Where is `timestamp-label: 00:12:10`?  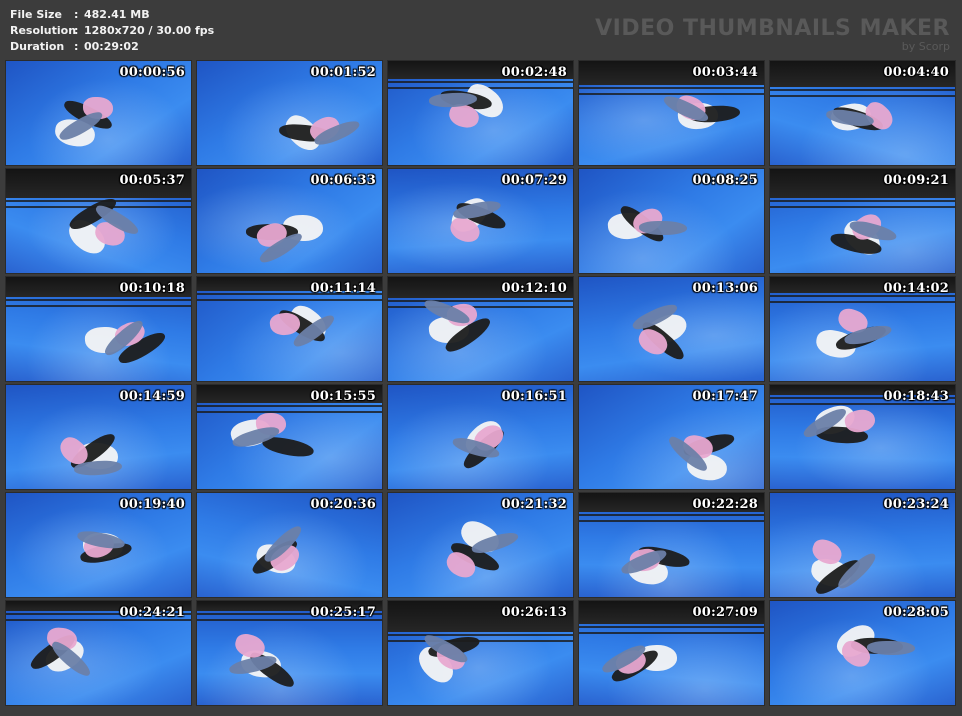
timestamp-label: 00:12:10 is located at coordinates (534, 288).